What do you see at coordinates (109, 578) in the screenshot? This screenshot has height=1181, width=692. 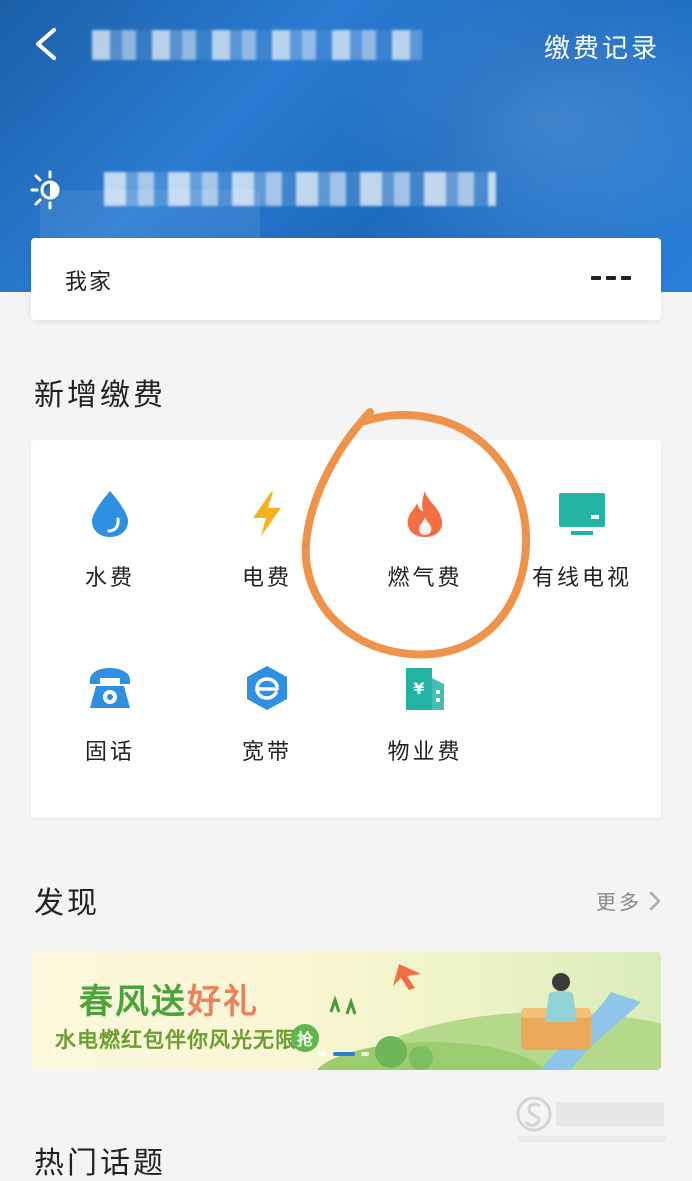 I see `service-label: 水费` at bounding box center [109, 578].